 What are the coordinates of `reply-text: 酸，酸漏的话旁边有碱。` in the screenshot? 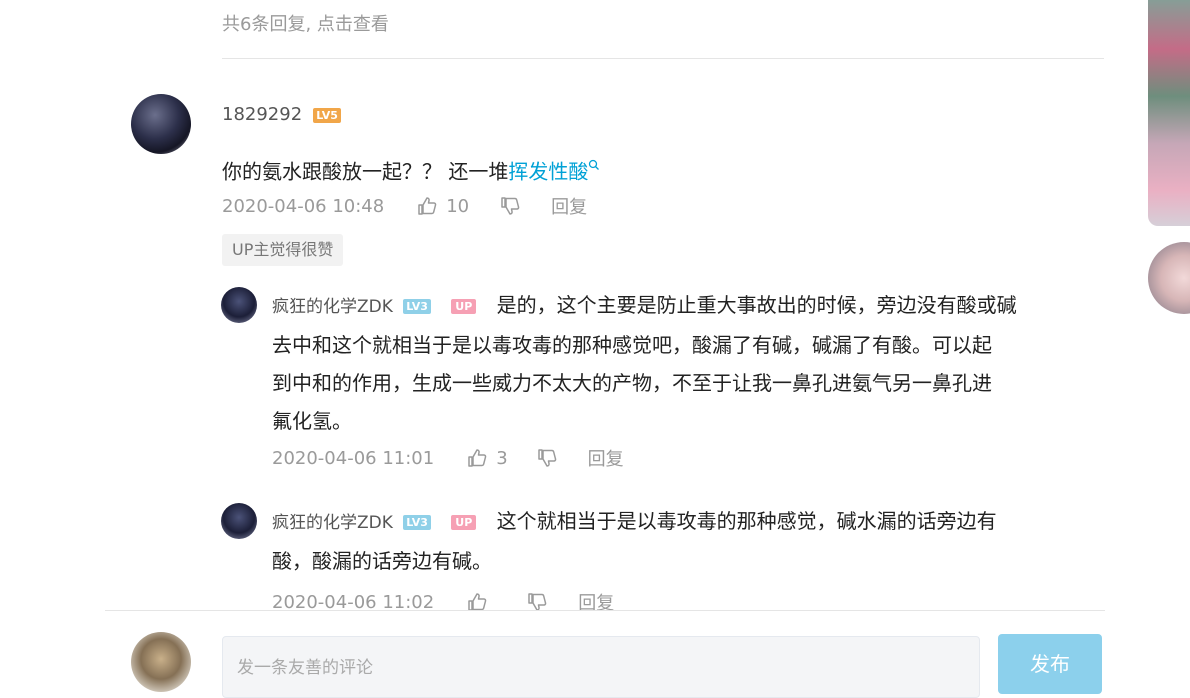 It's located at (382, 561).